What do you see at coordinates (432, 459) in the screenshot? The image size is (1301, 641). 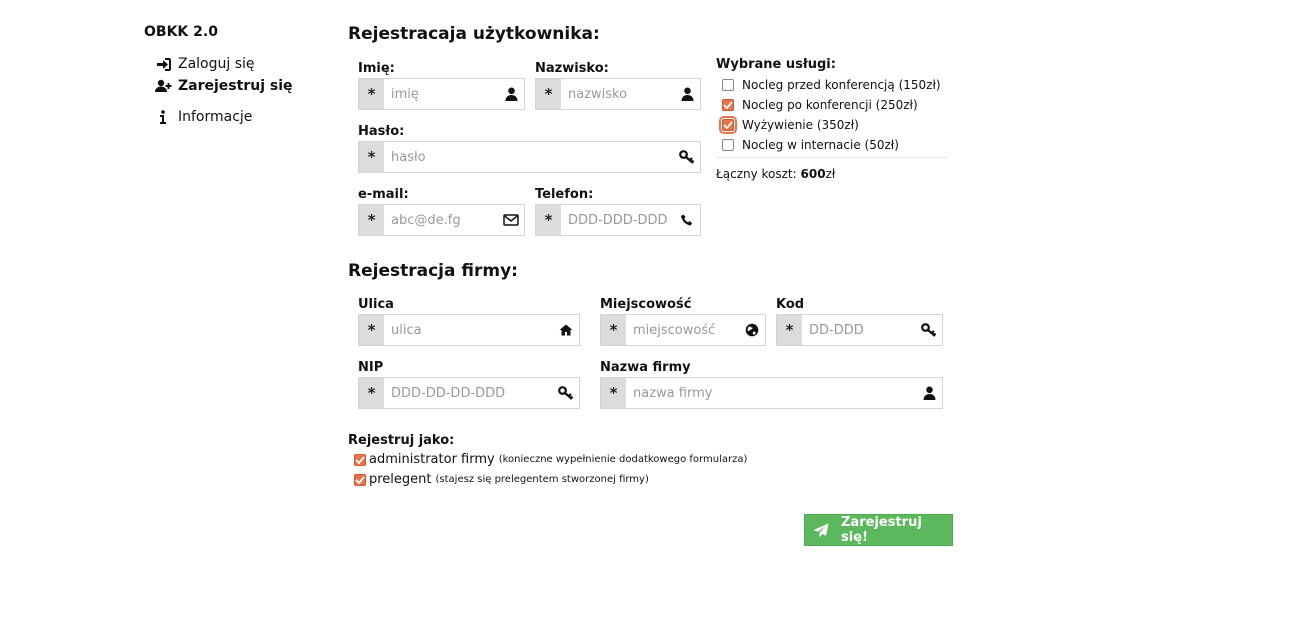 I see `role-label: administrator firmy` at bounding box center [432, 459].